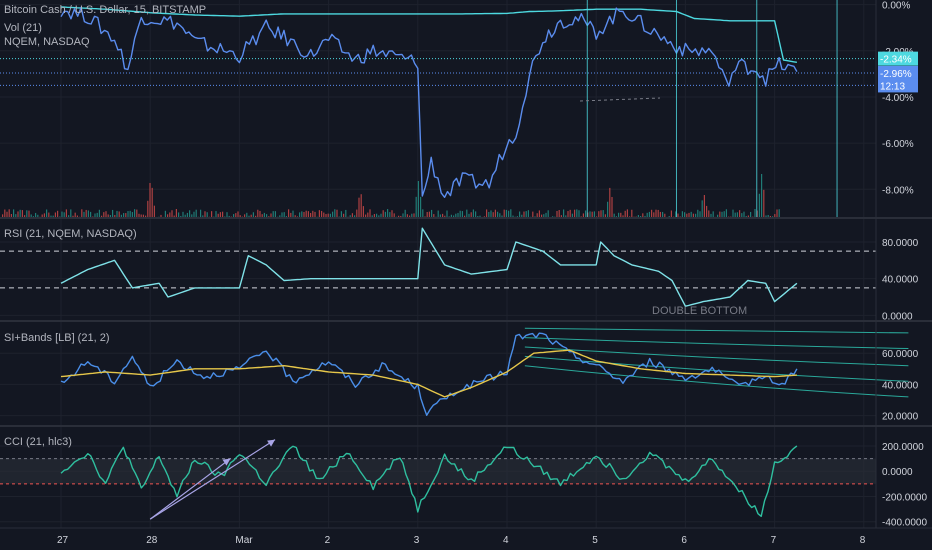 The width and height of the screenshot is (932, 550). What do you see at coordinates (56, 338) in the screenshot?
I see `si-pane-title: SI+Bands [LB] (21, 2)` at bounding box center [56, 338].